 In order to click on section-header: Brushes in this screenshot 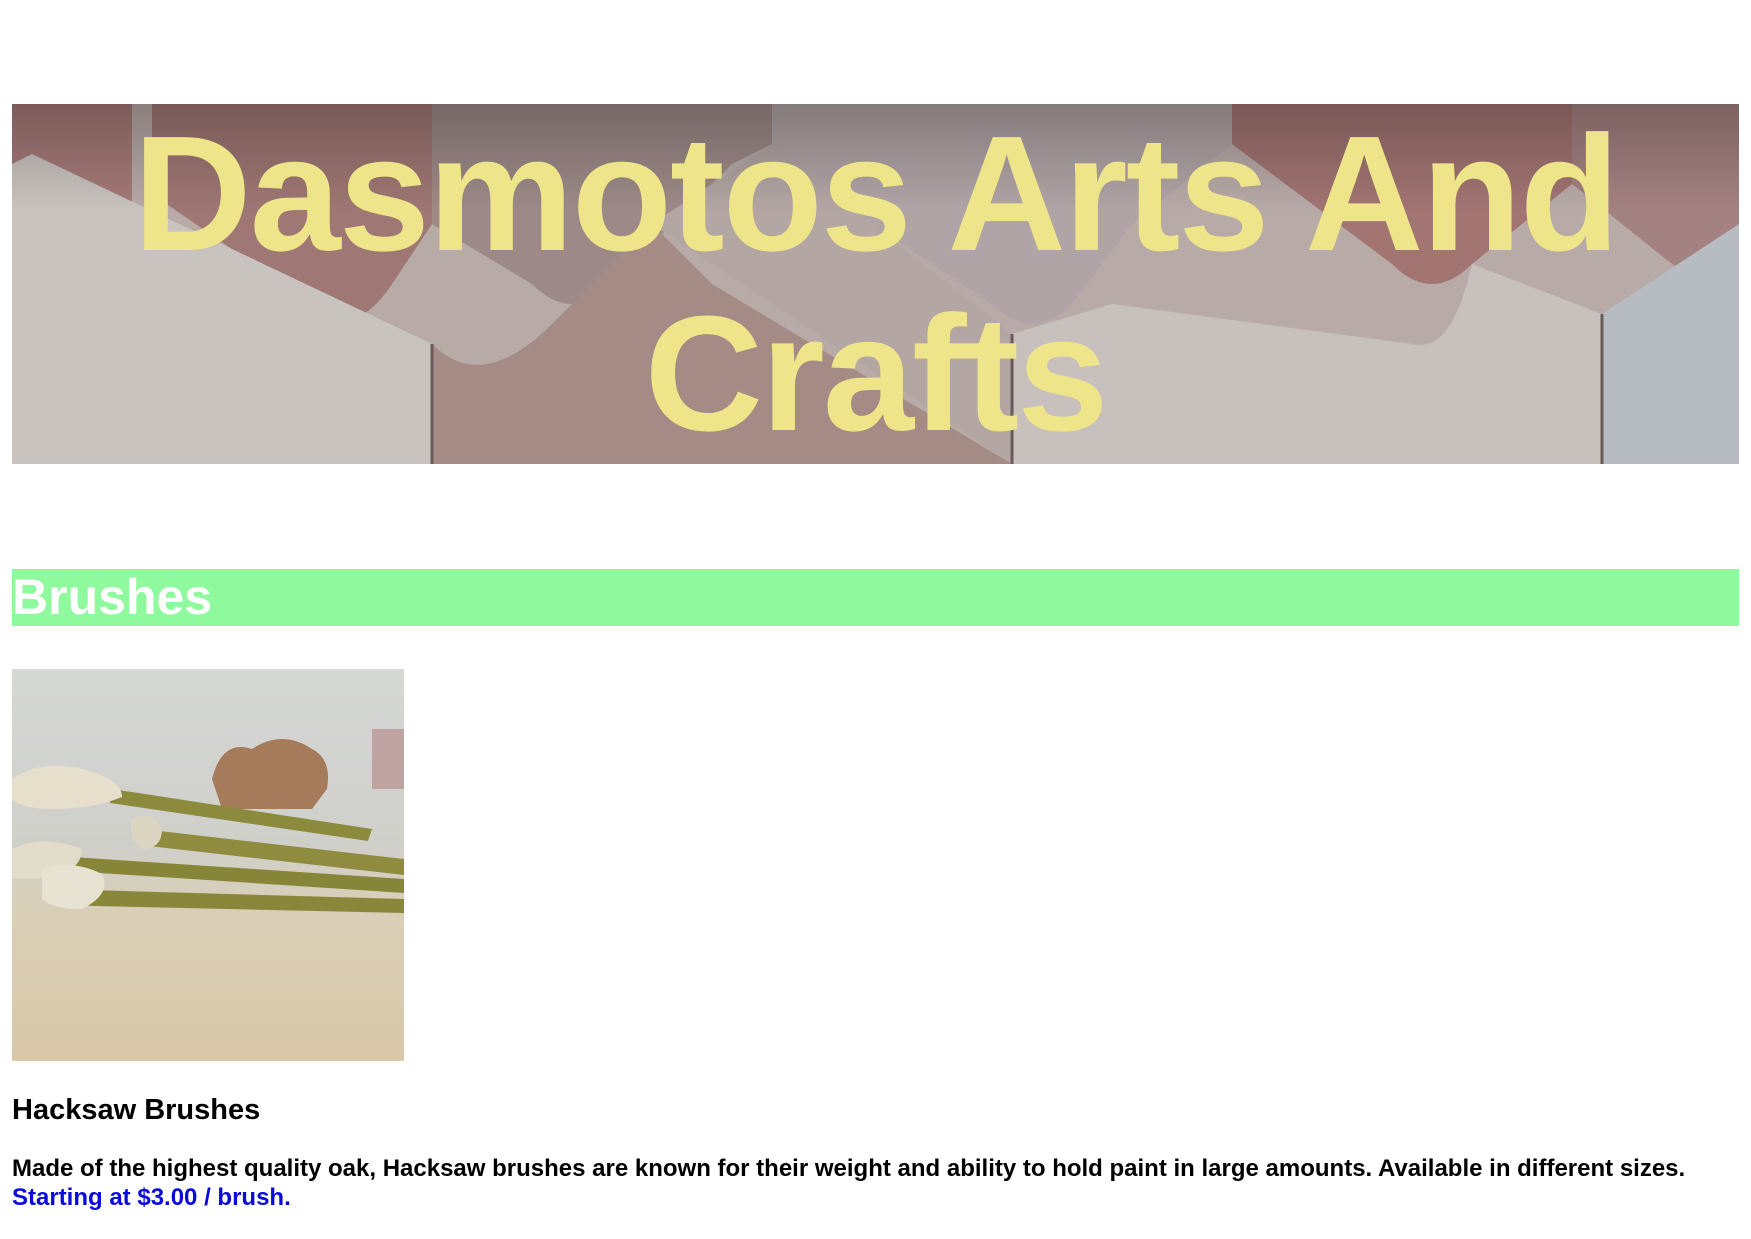, I will do `click(875, 597)`.